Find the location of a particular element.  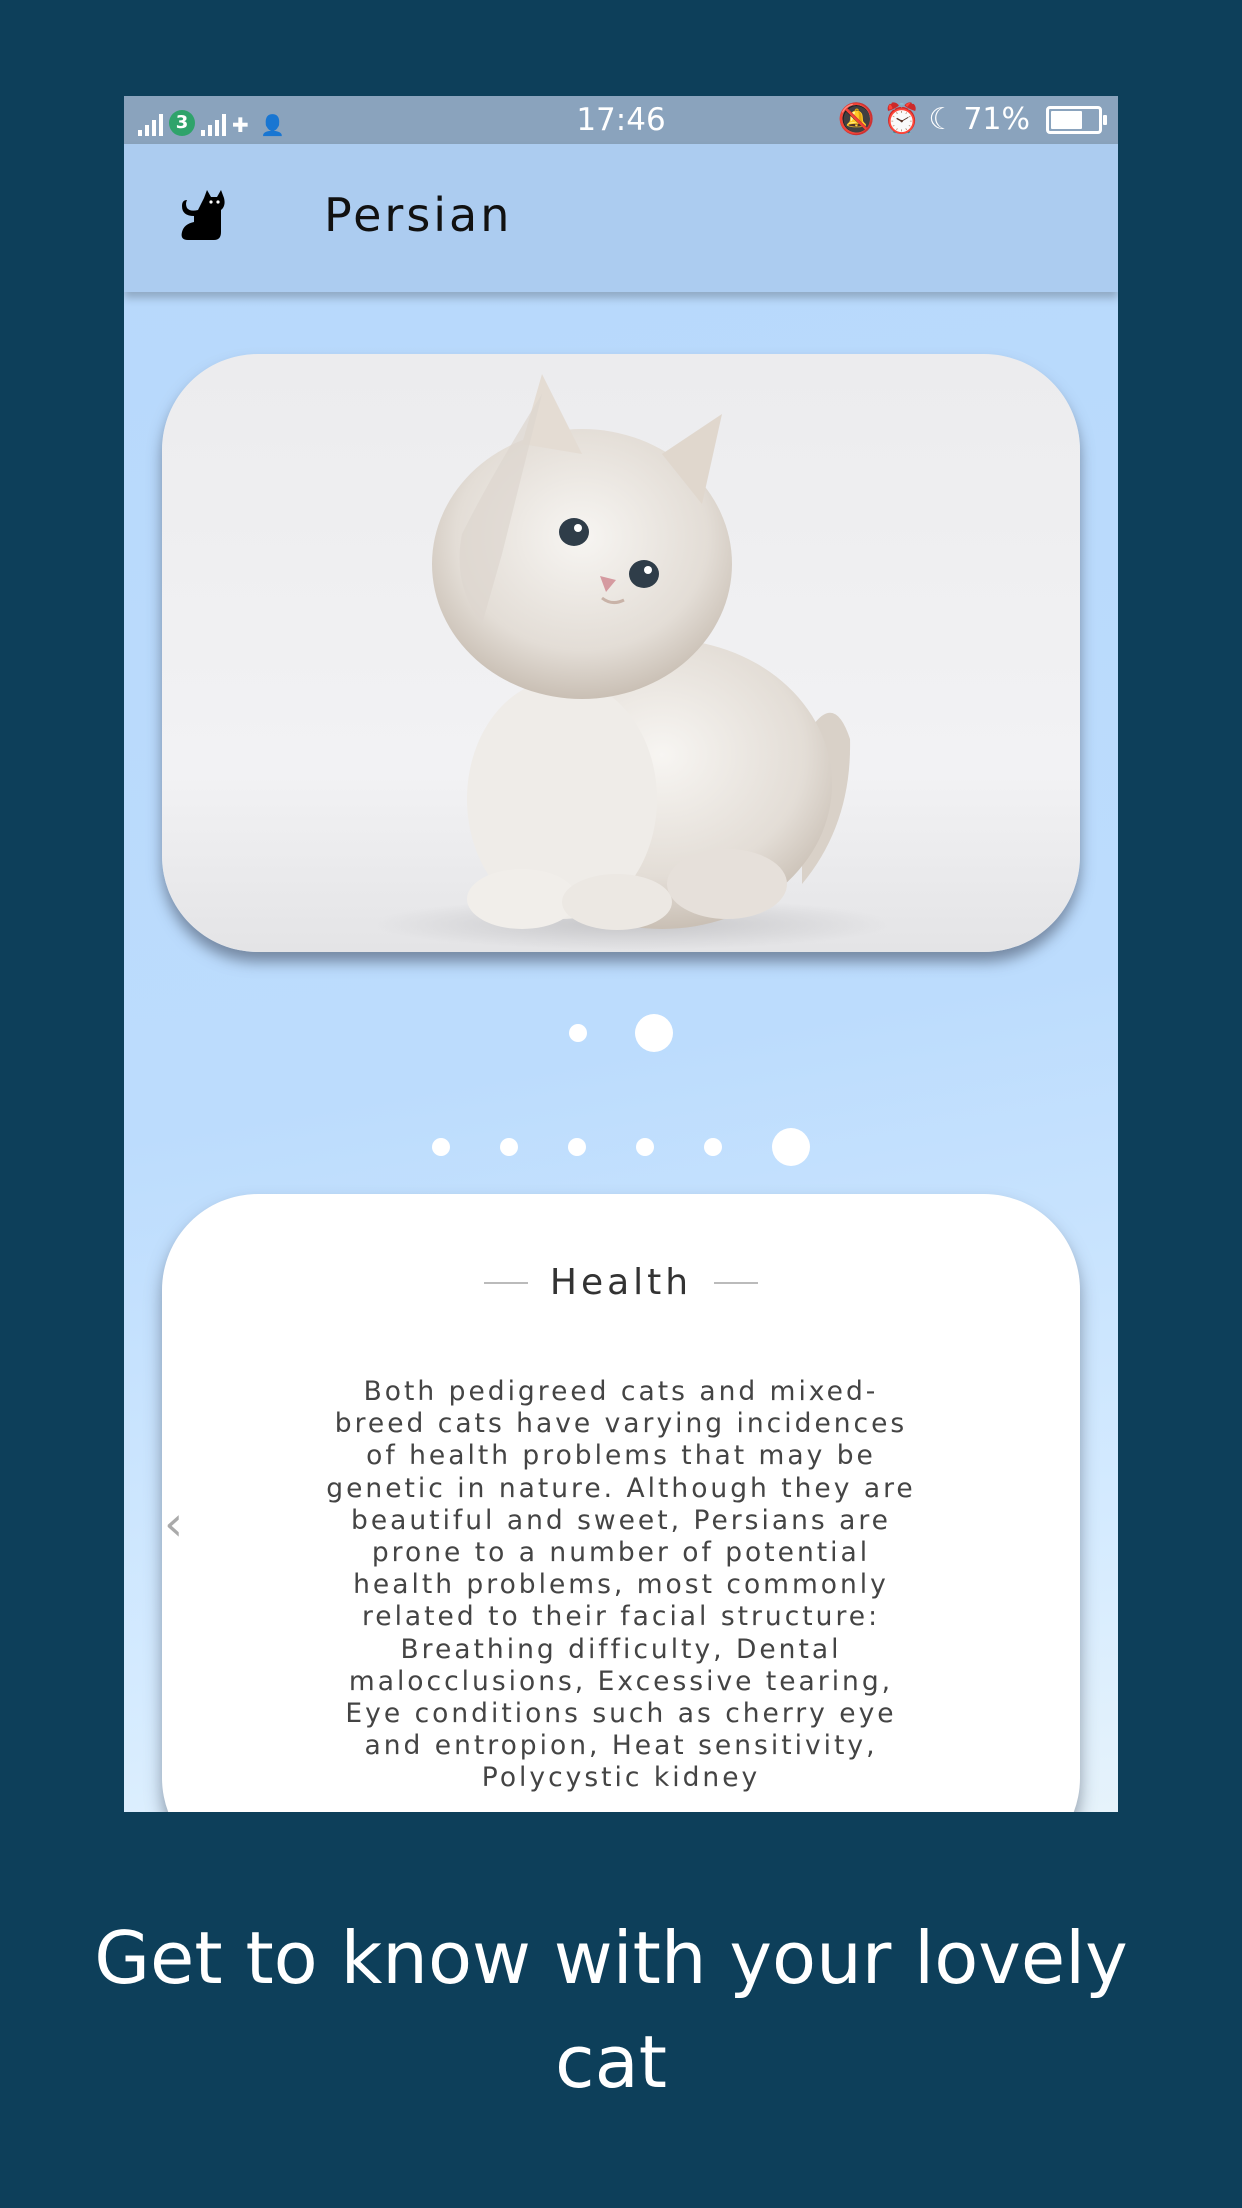

persian-kitten-image is located at coordinates (632, 662).